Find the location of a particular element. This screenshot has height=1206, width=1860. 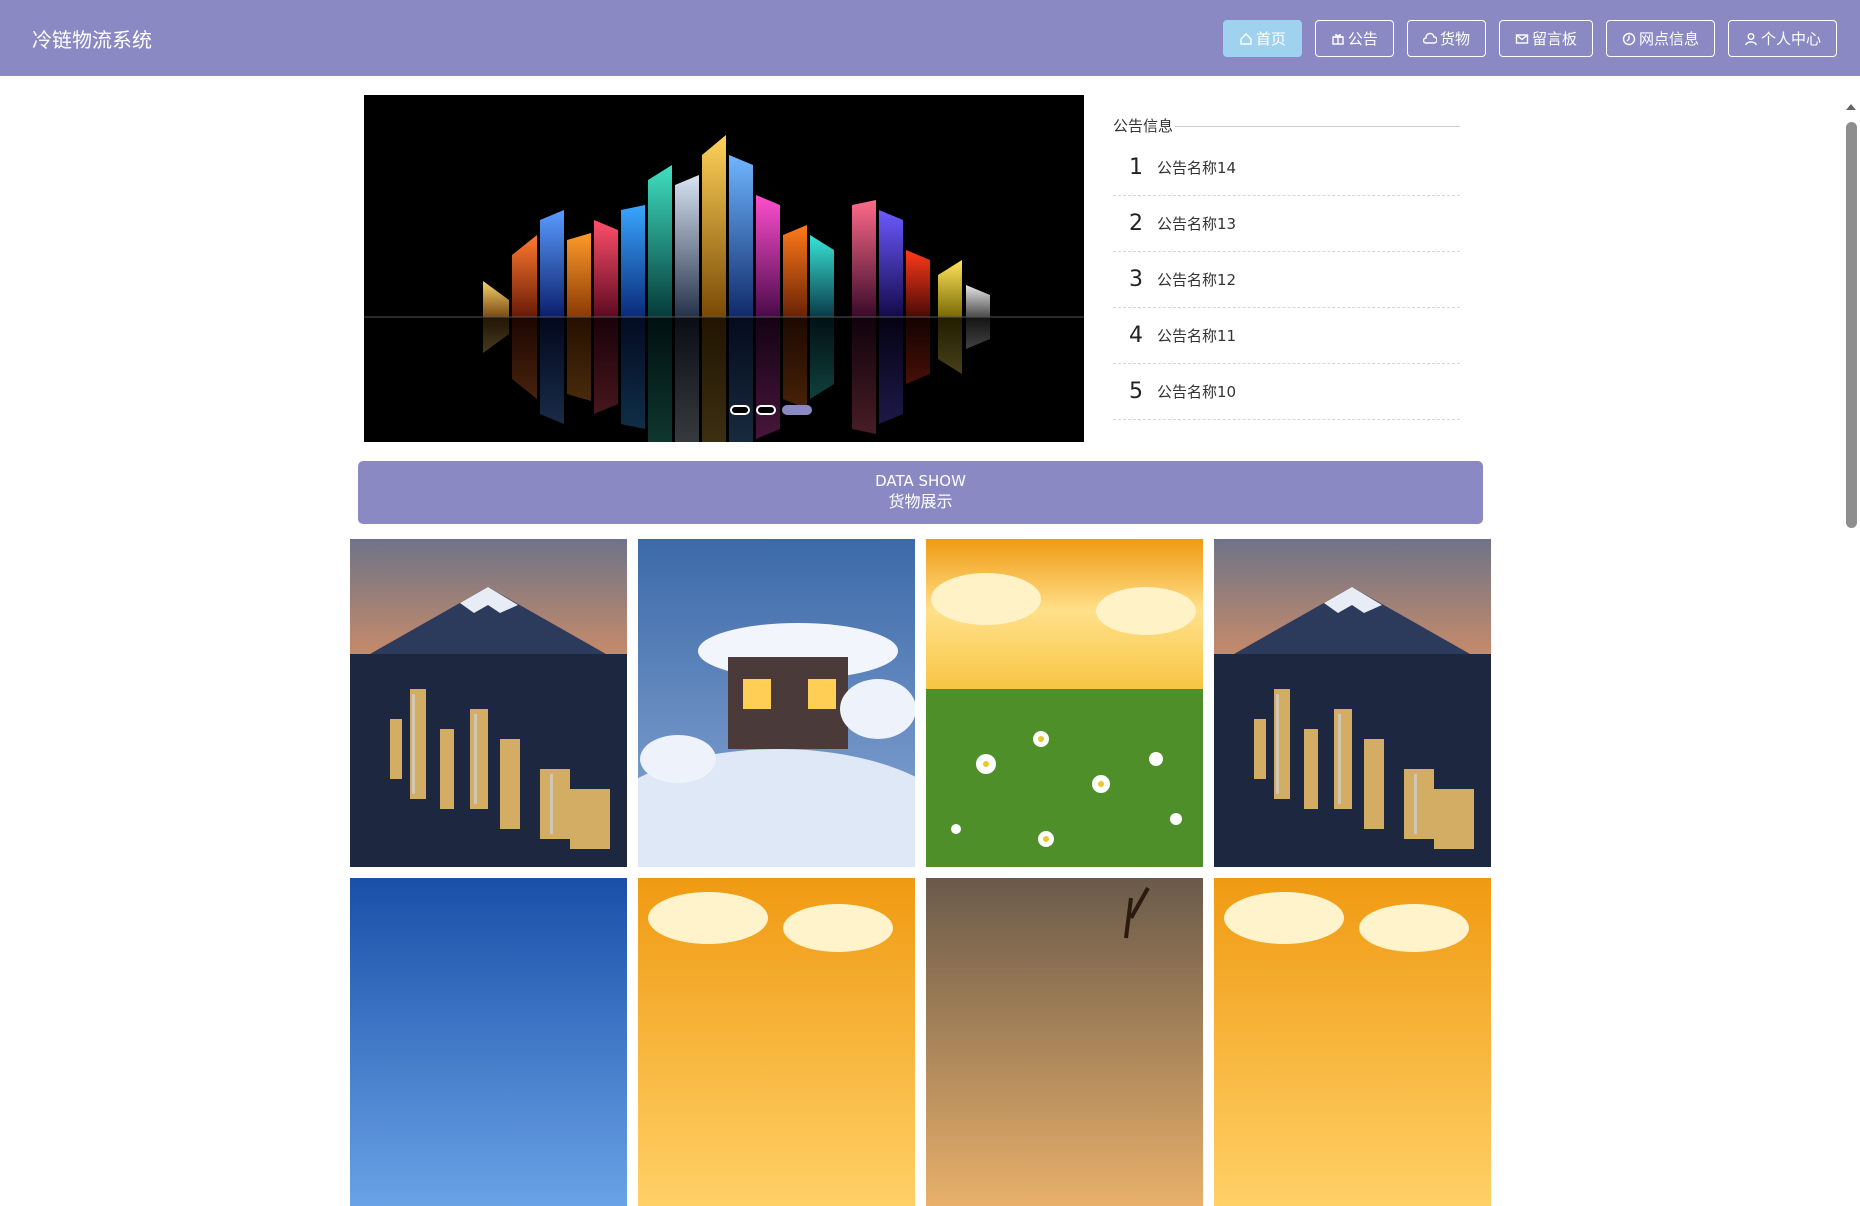

notice-divider is located at coordinates (1317, 126).